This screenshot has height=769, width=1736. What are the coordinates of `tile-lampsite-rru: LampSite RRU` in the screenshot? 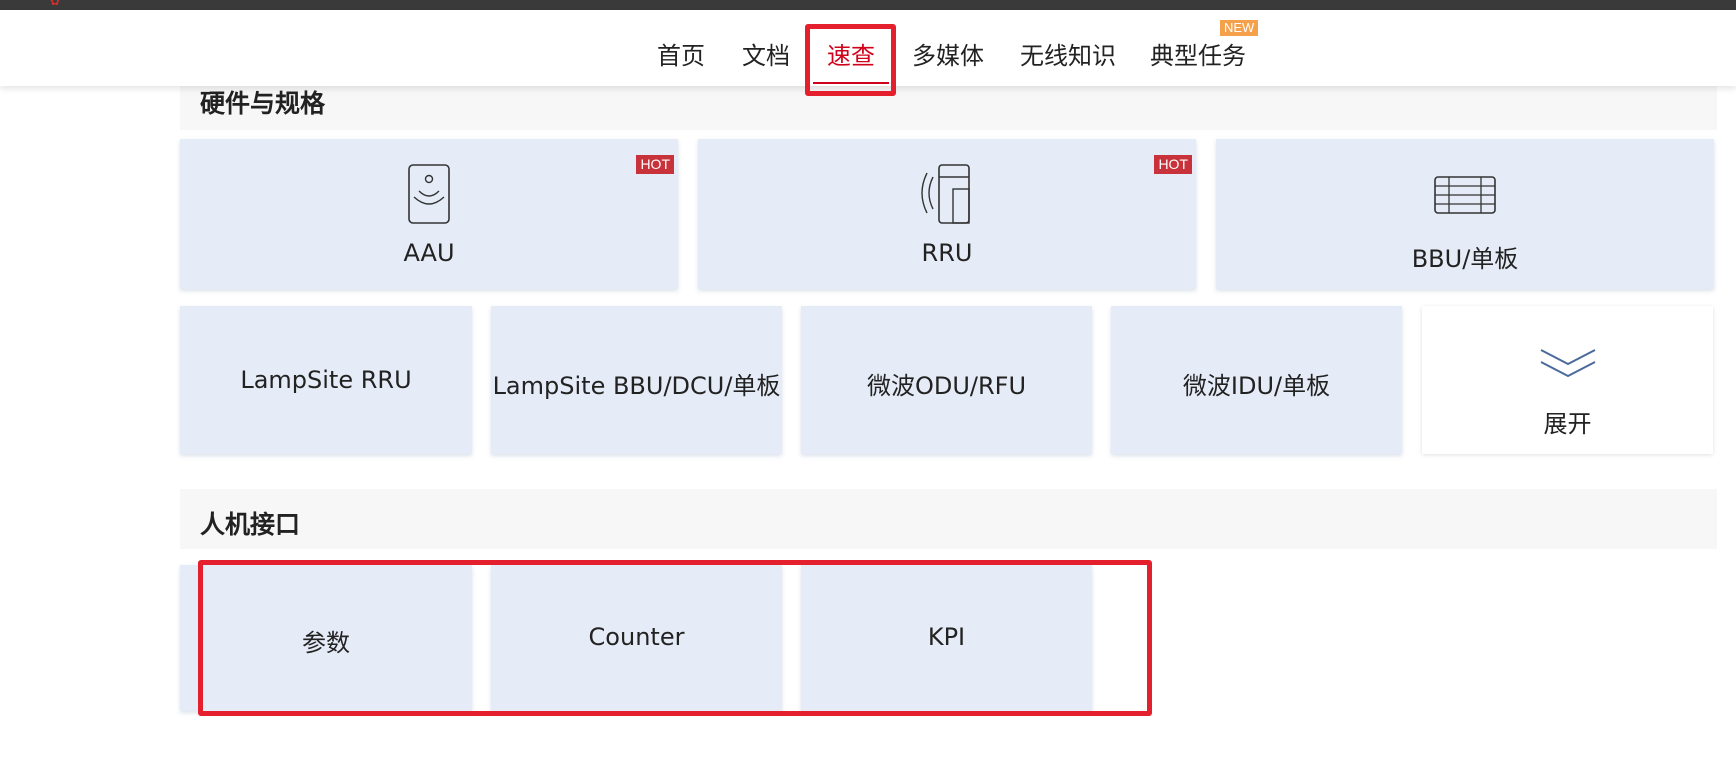 It's located at (326, 380).